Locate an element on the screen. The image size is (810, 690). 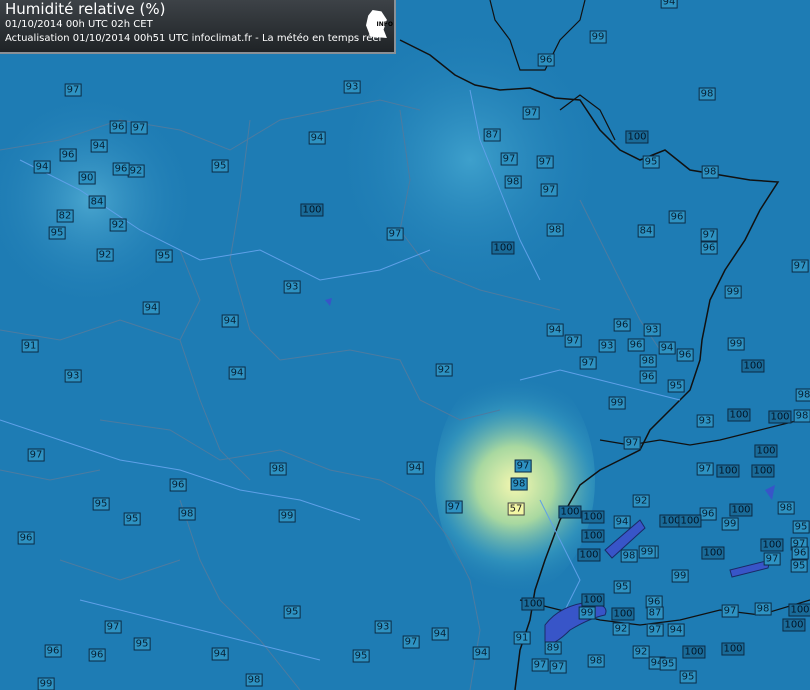
station-value: 84 is located at coordinates (646, 231).